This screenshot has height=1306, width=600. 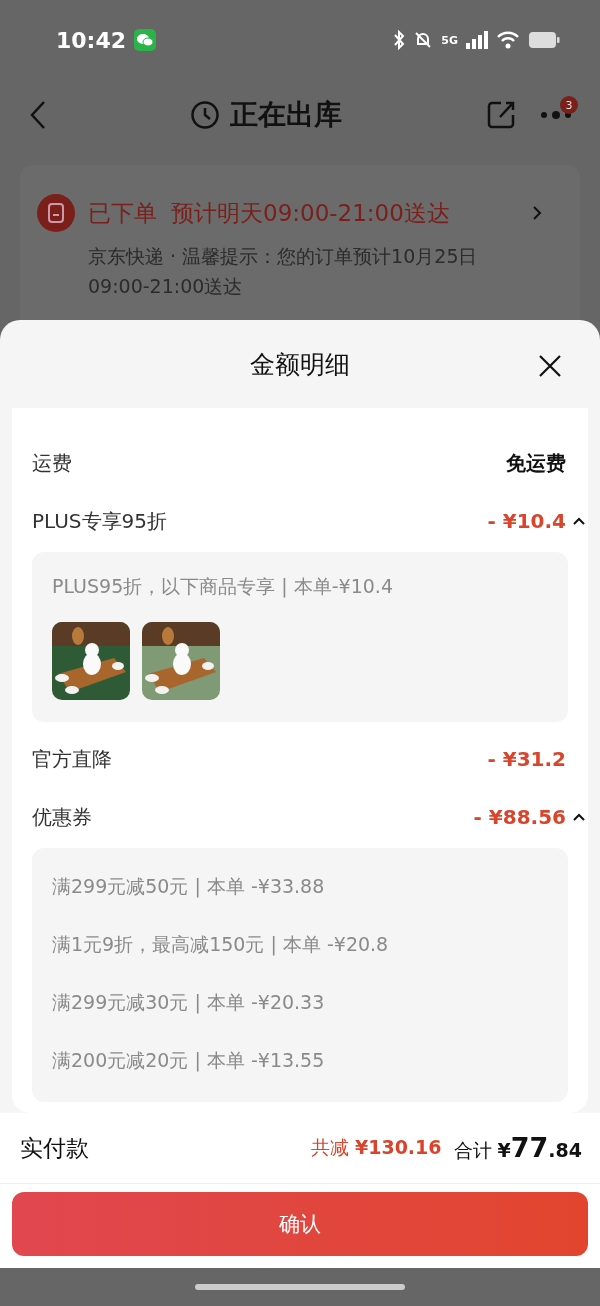 What do you see at coordinates (223, 587) in the screenshot?
I see `discount-detail: PLUS95折，以下商品专享 | 本单-¥10.4` at bounding box center [223, 587].